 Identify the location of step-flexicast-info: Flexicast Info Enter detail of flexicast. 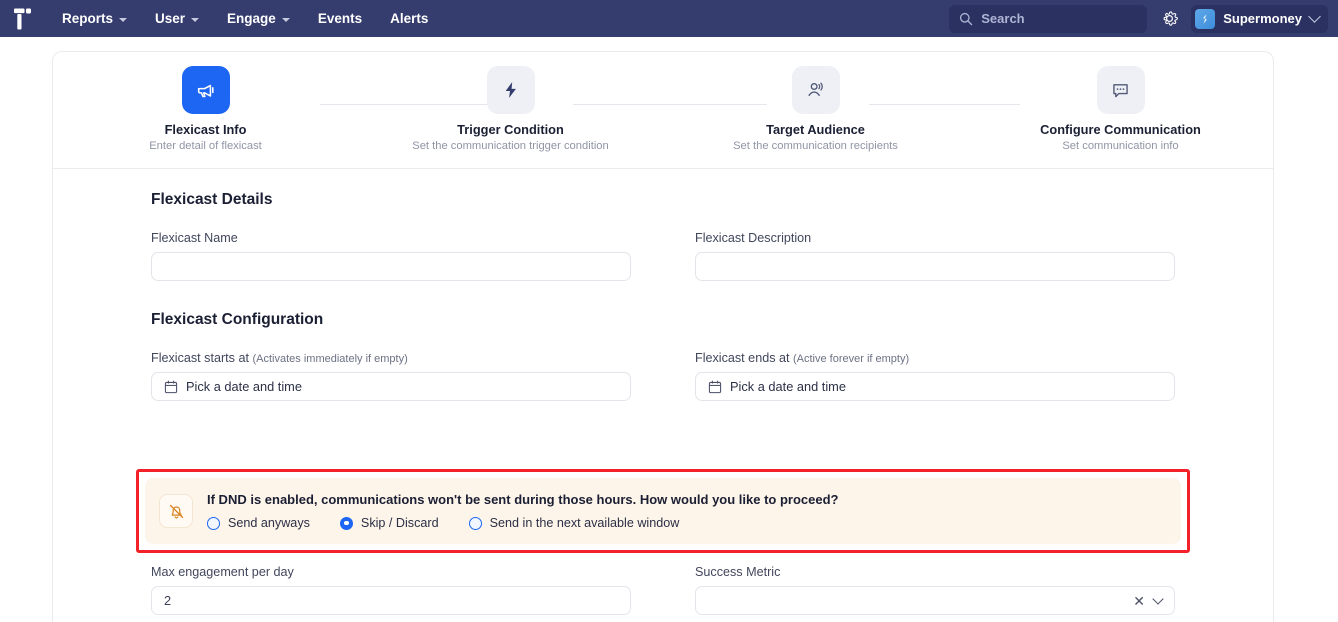
(205, 109).